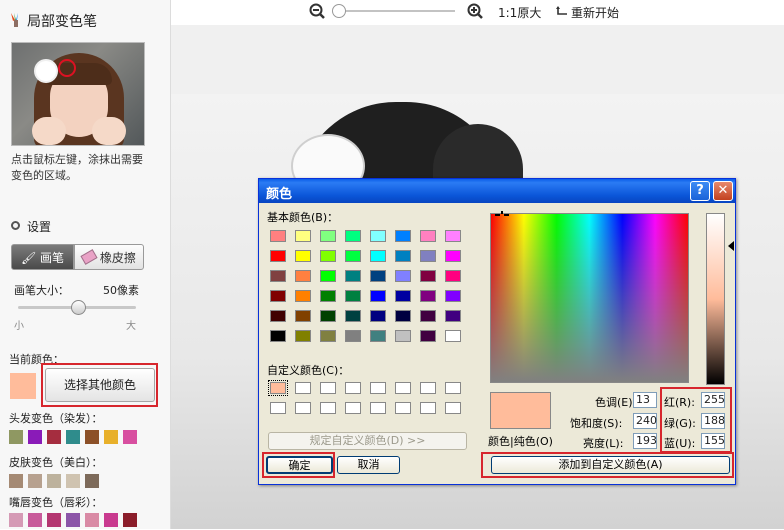 Image resolution: width=784 pixels, height=530 pixels. Describe the element at coordinates (497, 191) in the screenshot. I see `dialog-titlebar: 颜色 ? ✕` at that location.